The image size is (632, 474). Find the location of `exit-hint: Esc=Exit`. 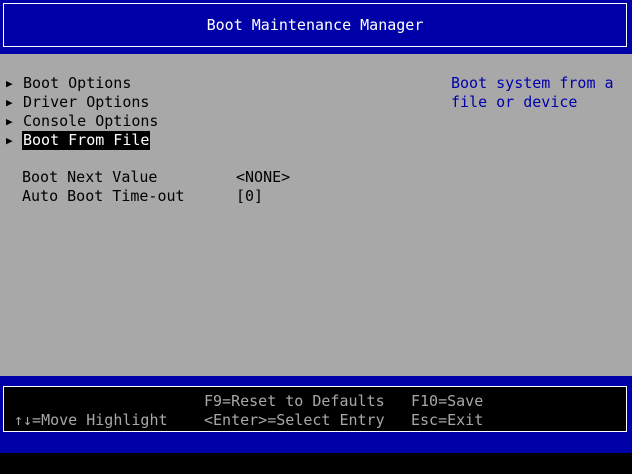

exit-hint: Esc=Exit is located at coordinates (447, 420).